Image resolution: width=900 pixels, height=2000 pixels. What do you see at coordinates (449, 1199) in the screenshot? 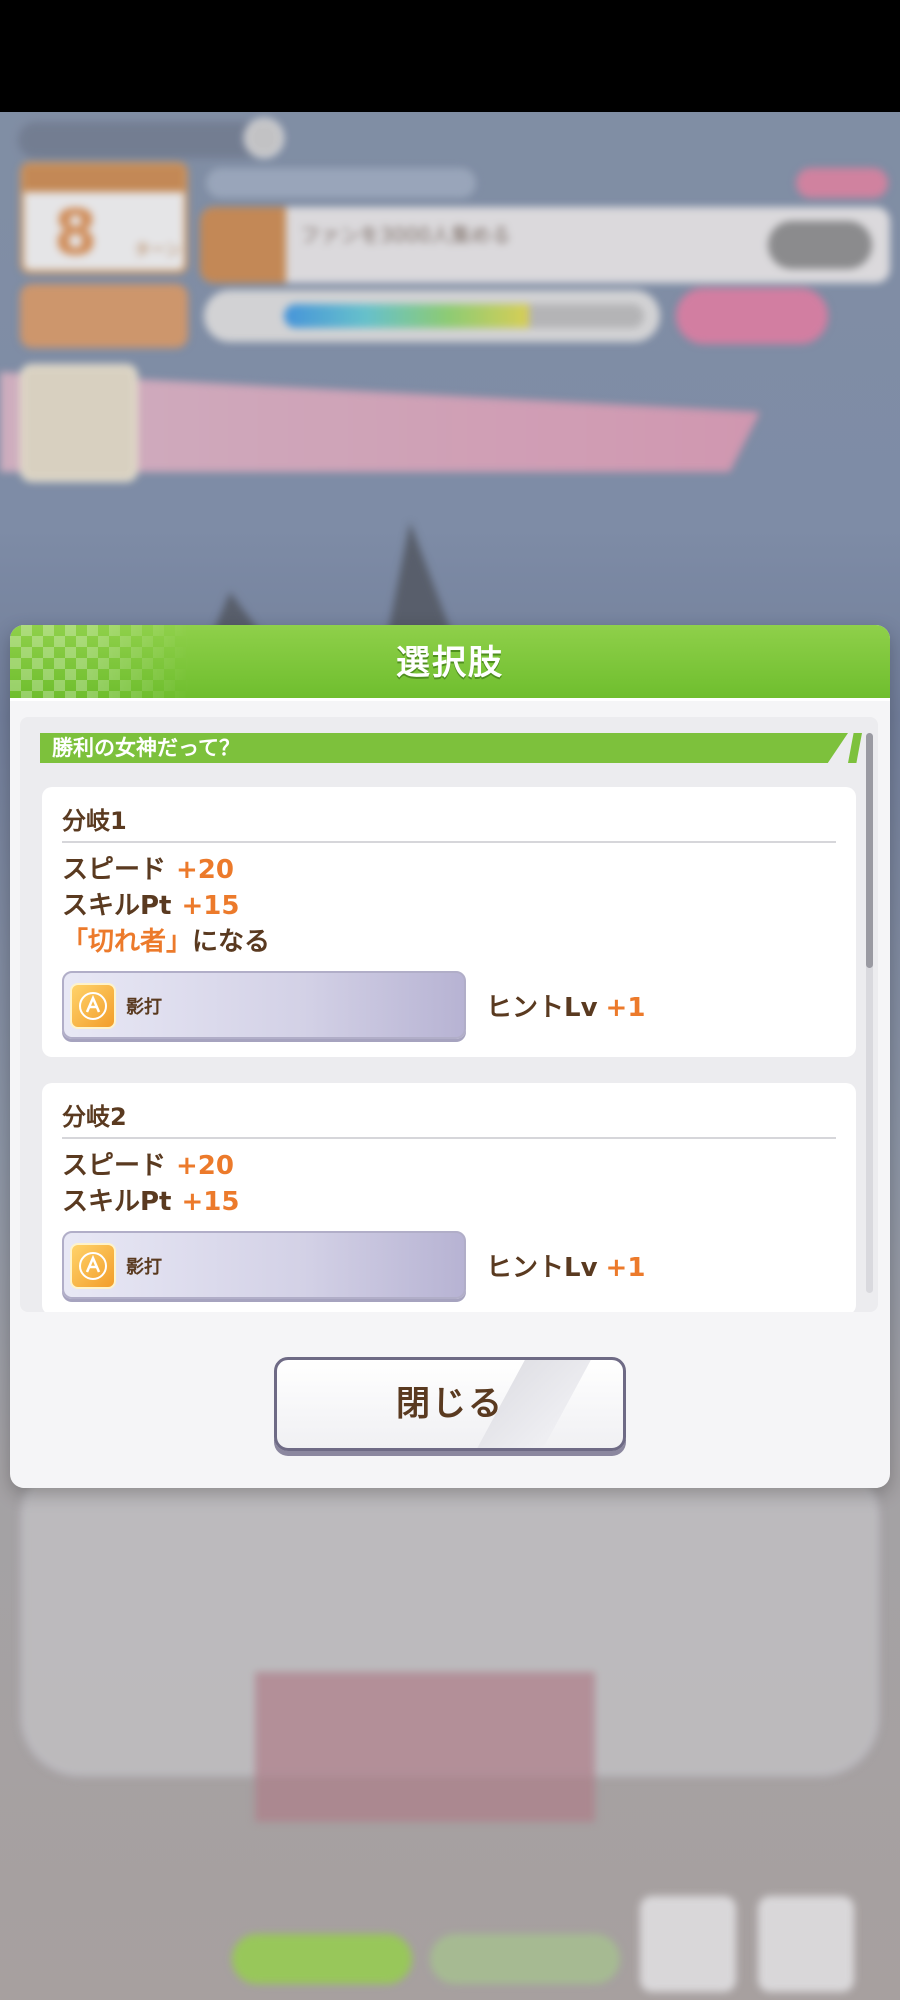
I see `choice-card-2: 分岐2 スピード +20 スキルPt +15 影打 ヒントLv +1` at bounding box center [449, 1199].